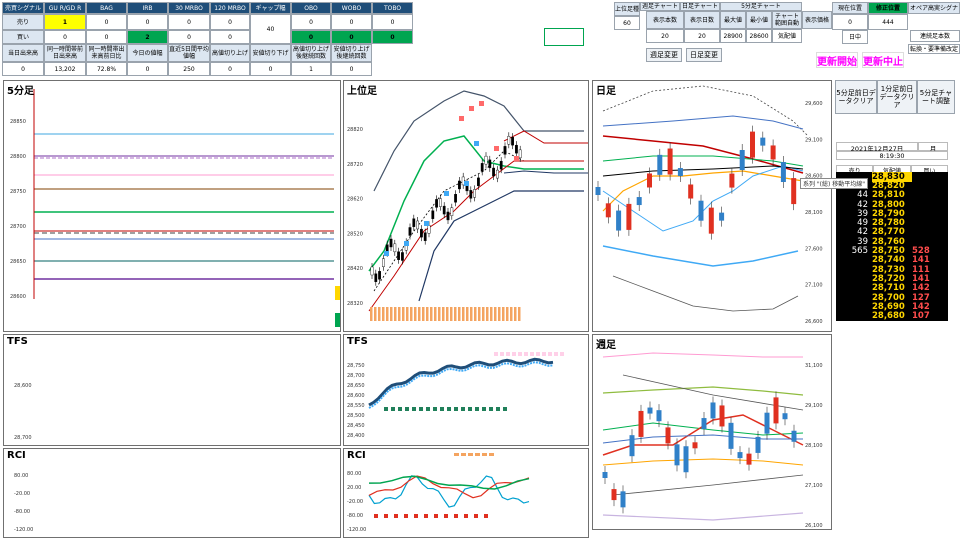 Image resolution: width=960 pixels, height=541 pixels. What do you see at coordinates (351, 8) in the screenshot?
I see `signal-header-8: WOBO` at bounding box center [351, 8].